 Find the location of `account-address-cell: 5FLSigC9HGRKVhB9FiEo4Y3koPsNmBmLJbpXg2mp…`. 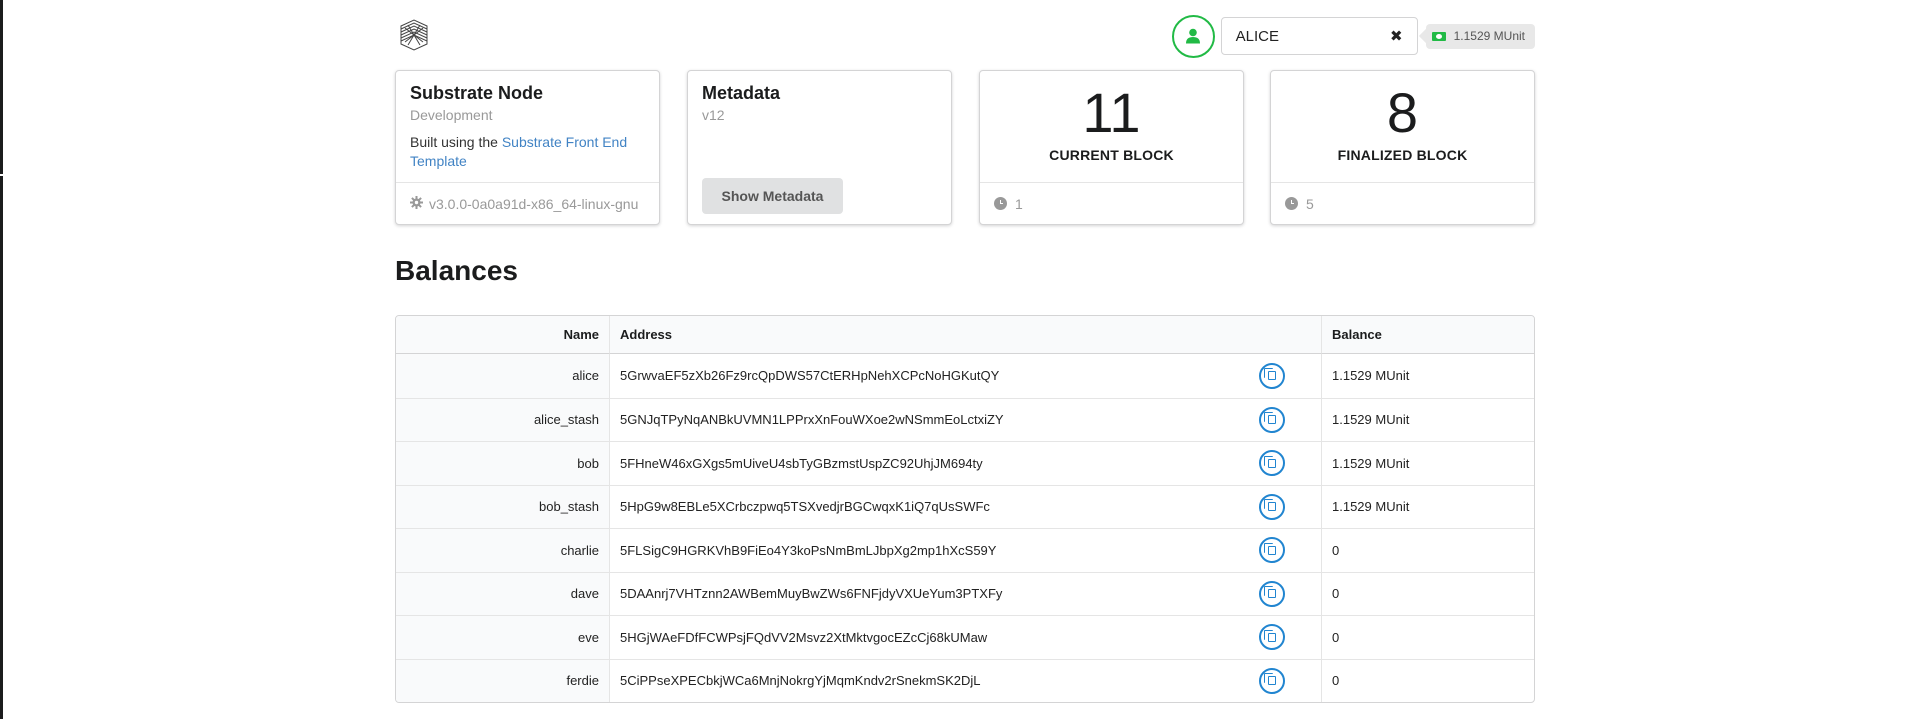

account-address-cell: 5FLSigC9HGRKVhB9FiEo4Y3koPsNmBmLJbpXg2mp… is located at coordinates (966, 550).